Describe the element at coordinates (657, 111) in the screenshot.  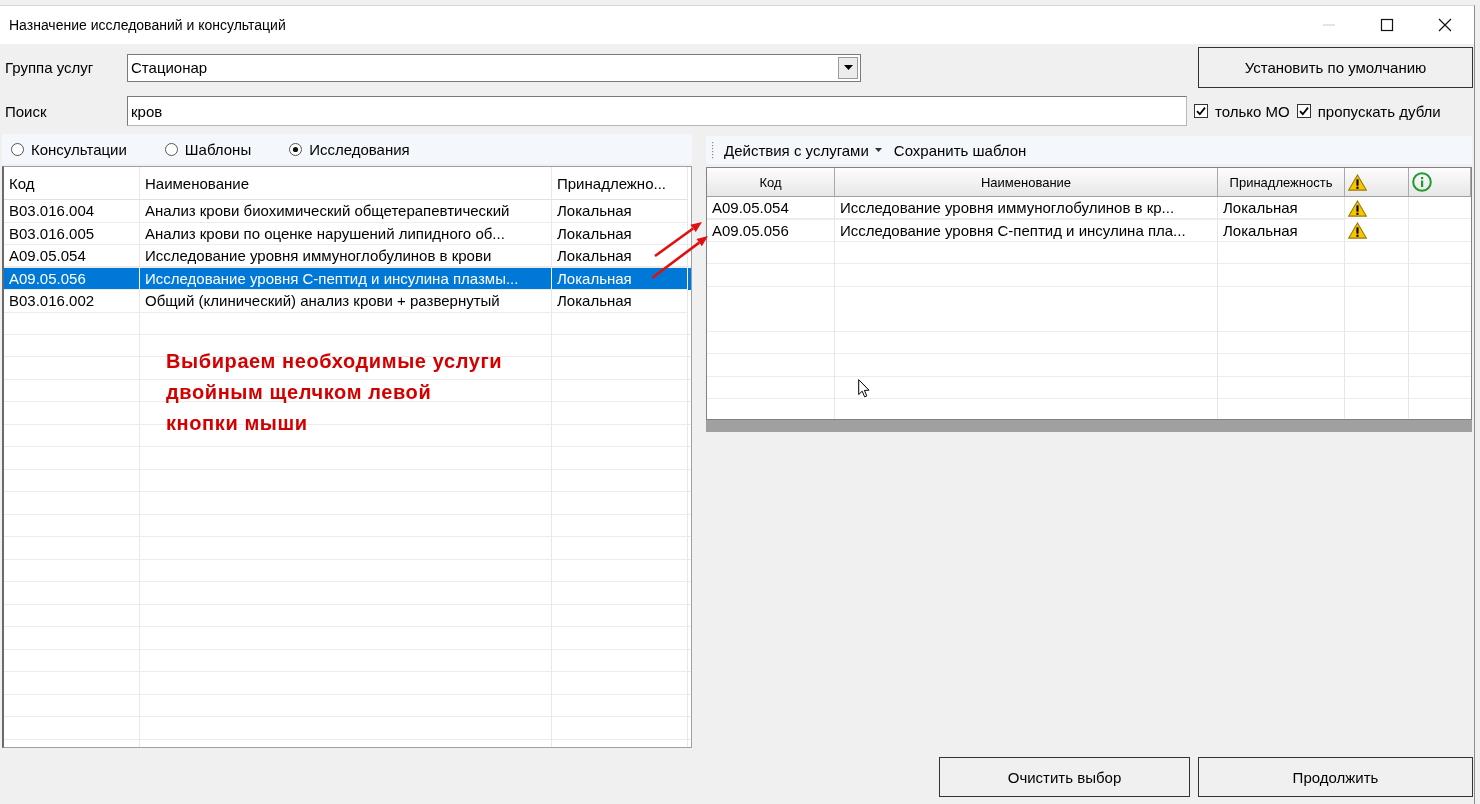
I see `search-field: кров` at that location.